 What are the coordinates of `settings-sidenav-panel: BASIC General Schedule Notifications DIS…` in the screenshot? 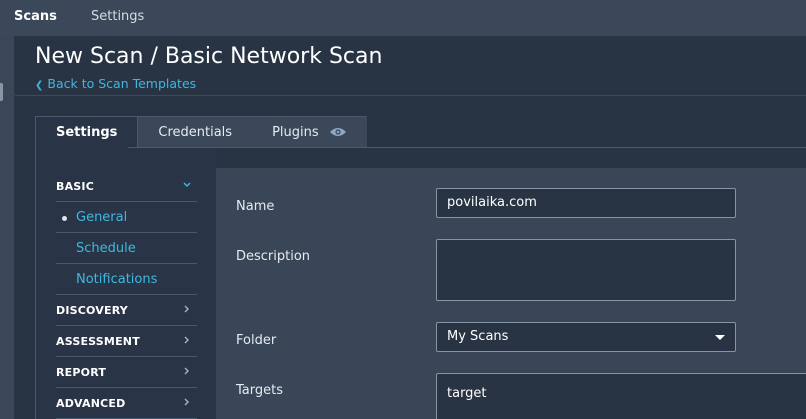 It's located at (125, 283).